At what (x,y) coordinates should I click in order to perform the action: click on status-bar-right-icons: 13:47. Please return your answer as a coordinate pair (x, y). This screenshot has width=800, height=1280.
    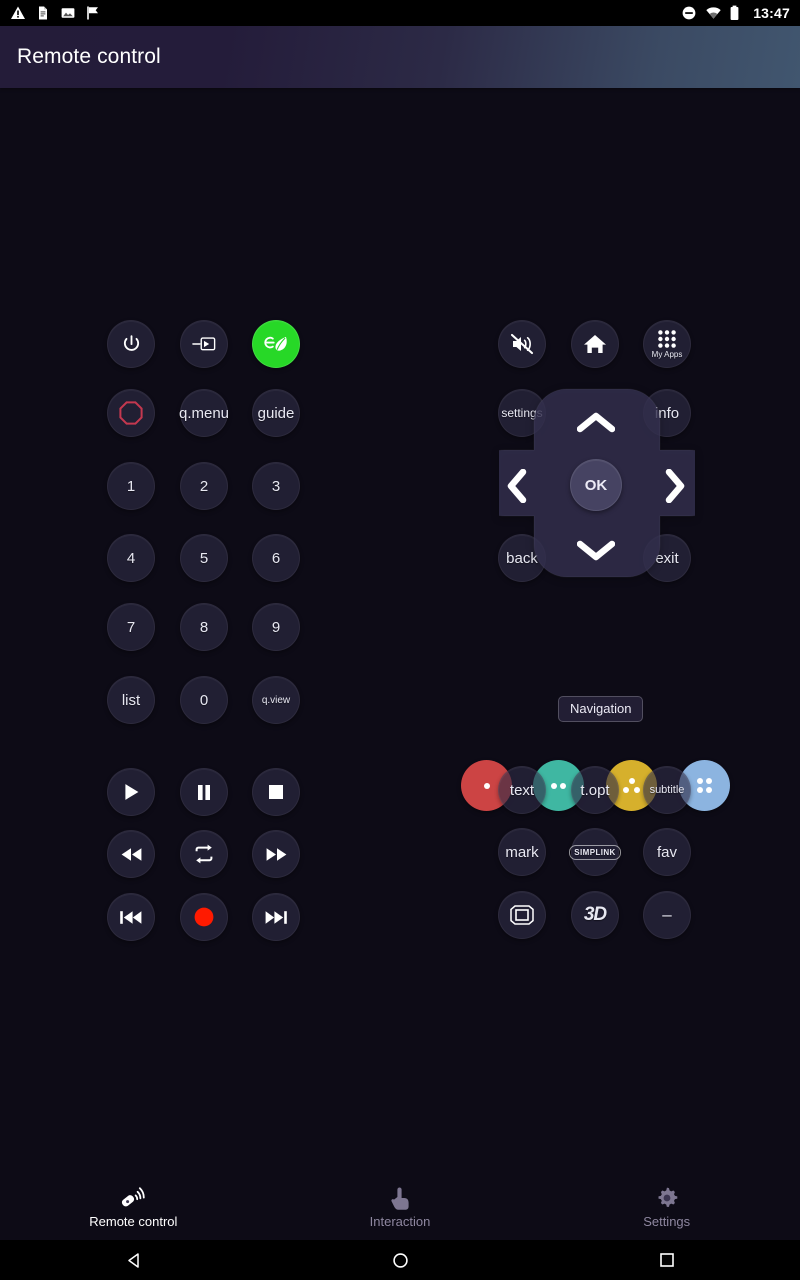
    Looking at the image, I should click on (735, 13).